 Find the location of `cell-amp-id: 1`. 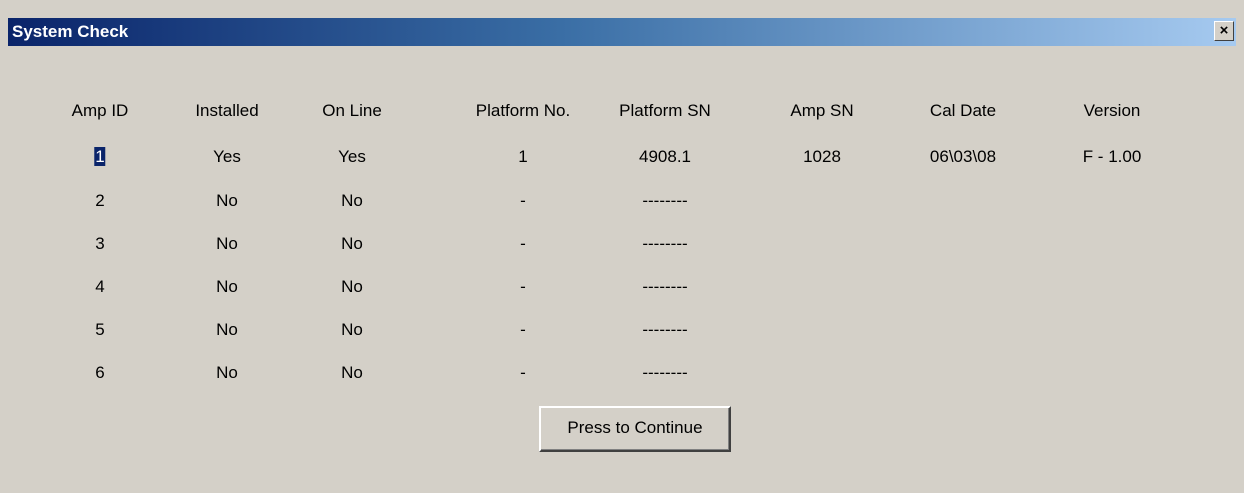

cell-amp-id: 1 is located at coordinates (100, 157).